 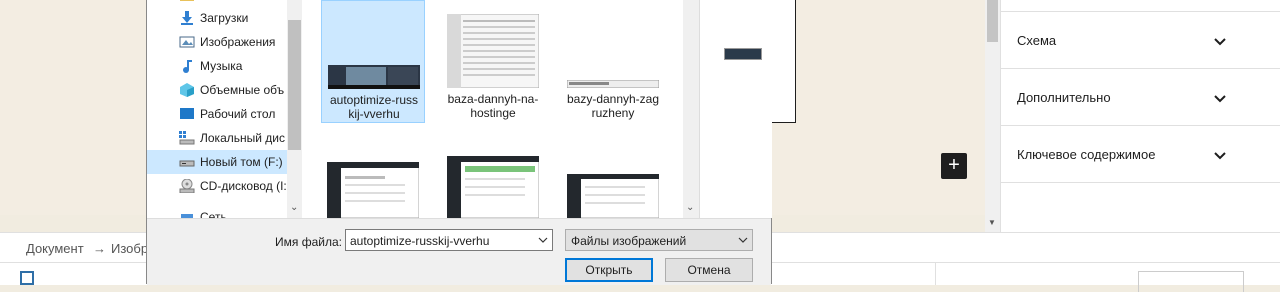 I want to click on panel-section-key-content: Ключевое содержимое, so click(x=1140, y=154).